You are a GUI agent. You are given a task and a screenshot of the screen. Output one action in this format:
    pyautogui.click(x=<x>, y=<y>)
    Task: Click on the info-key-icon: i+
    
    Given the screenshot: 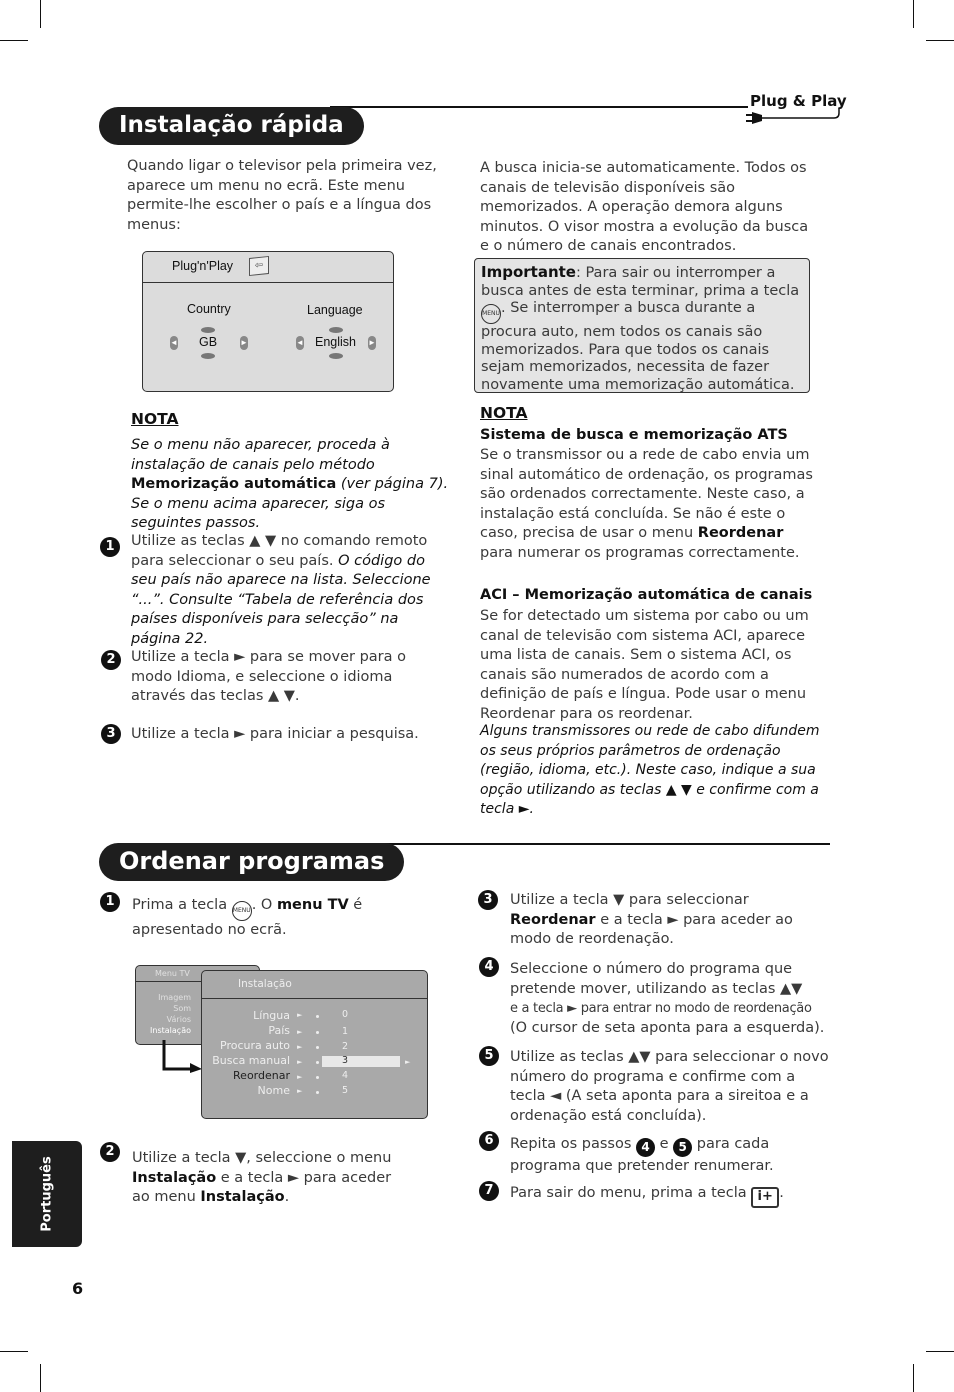 What is the action you would take?
    pyautogui.click(x=765, y=1197)
    